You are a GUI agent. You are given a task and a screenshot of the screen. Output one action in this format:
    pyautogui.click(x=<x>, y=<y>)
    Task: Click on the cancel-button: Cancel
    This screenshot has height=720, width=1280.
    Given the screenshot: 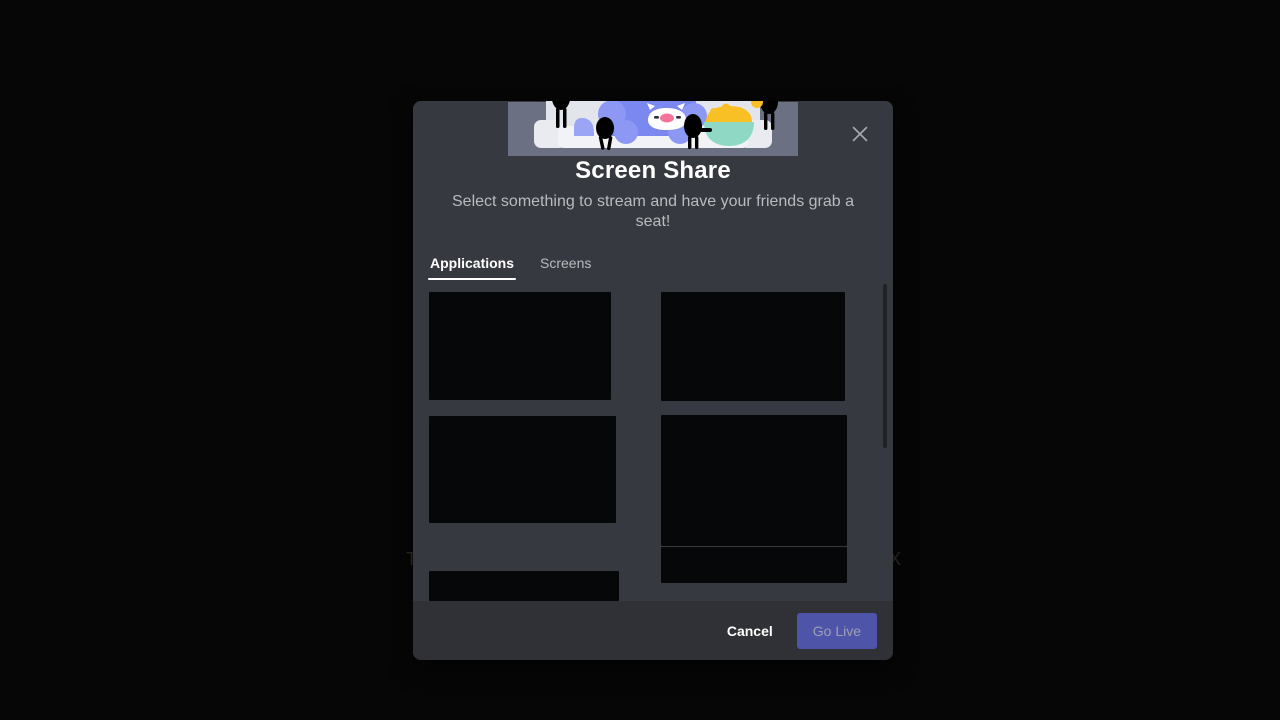 What is the action you would take?
    pyautogui.click(x=750, y=631)
    